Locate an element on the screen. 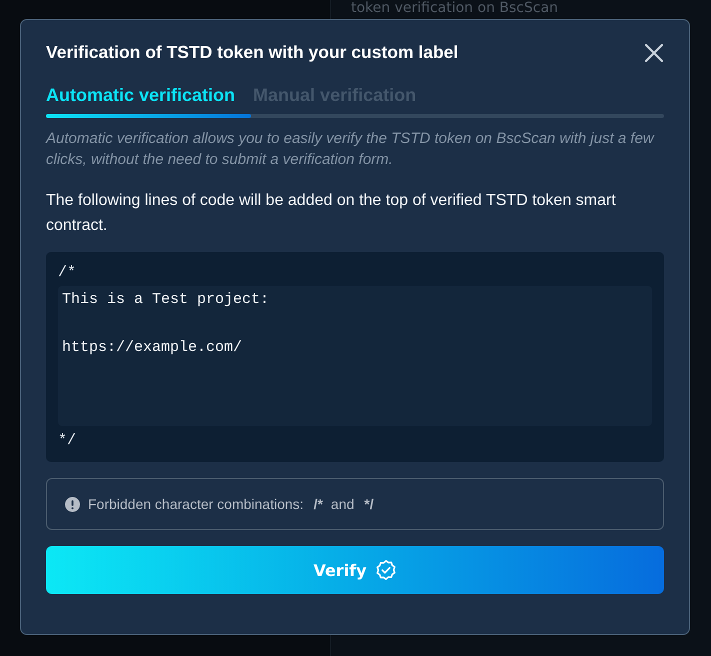  notice-code: /* is located at coordinates (318, 504).